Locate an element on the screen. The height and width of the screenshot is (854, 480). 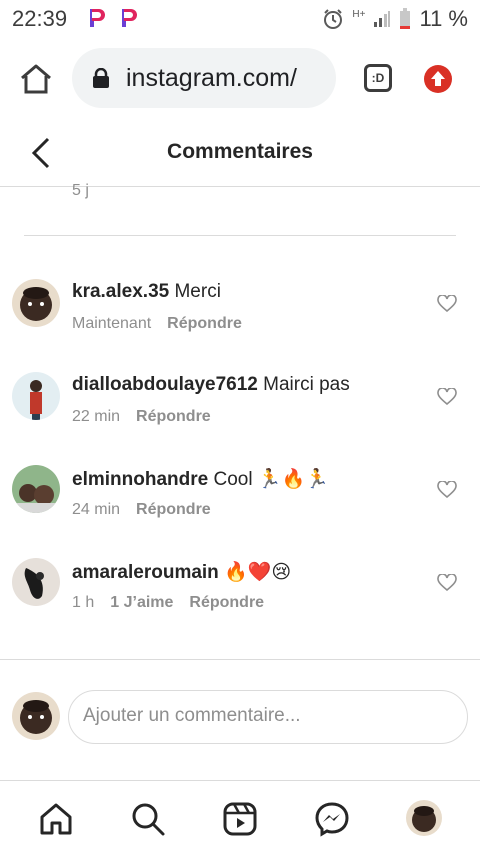
browser-toolbar: instagram.com/ :D is located at coordinates (240, 78).